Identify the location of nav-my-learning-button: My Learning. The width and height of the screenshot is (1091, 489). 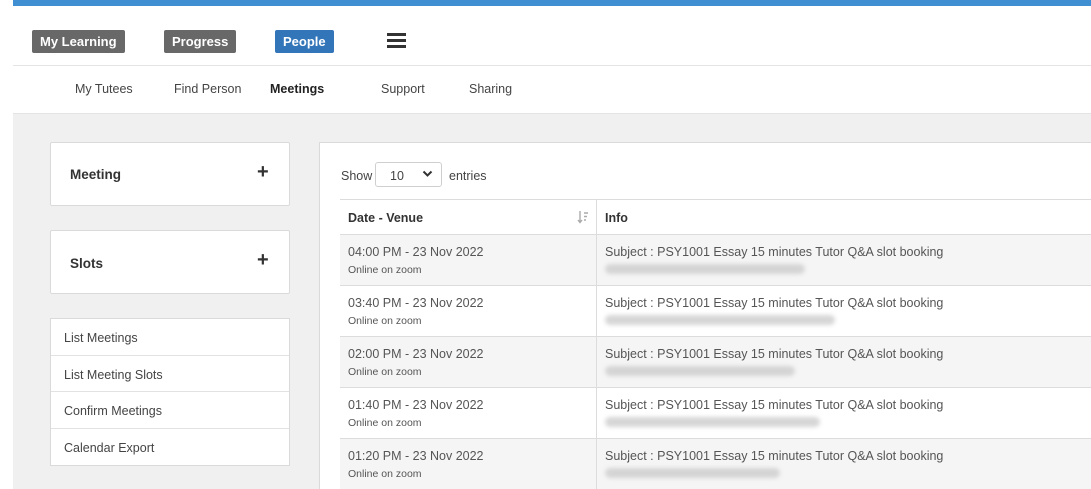
(78, 41).